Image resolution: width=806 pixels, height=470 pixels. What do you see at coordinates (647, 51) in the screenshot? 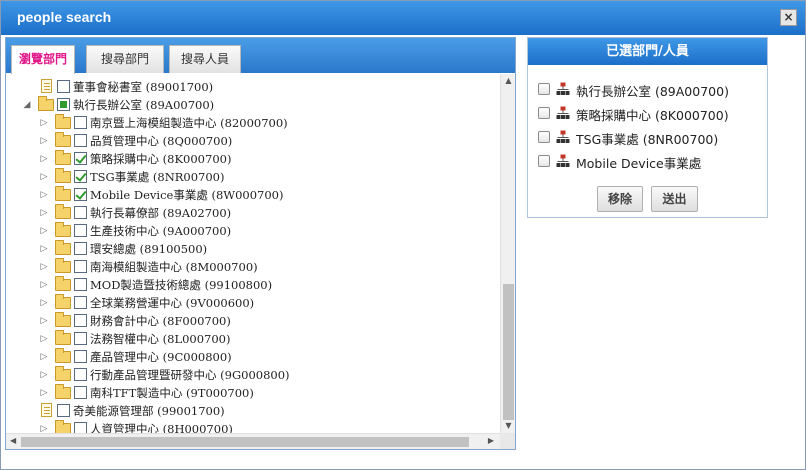
I see `selected-panel-title: 已選部門/人員` at bounding box center [647, 51].